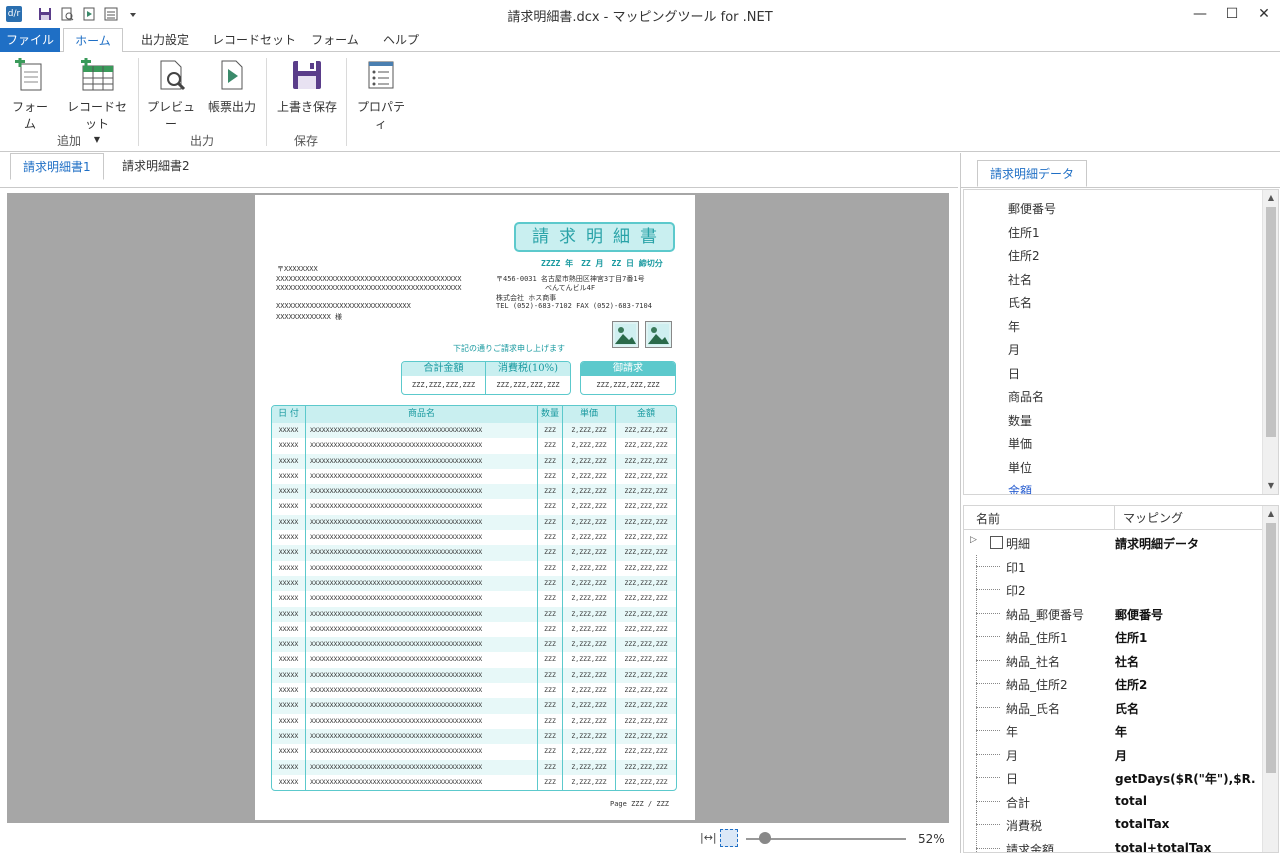 This screenshot has height=853, width=1280. Describe the element at coordinates (1148, 518) in the screenshot. I see `header-mapping: マッピング` at that location.